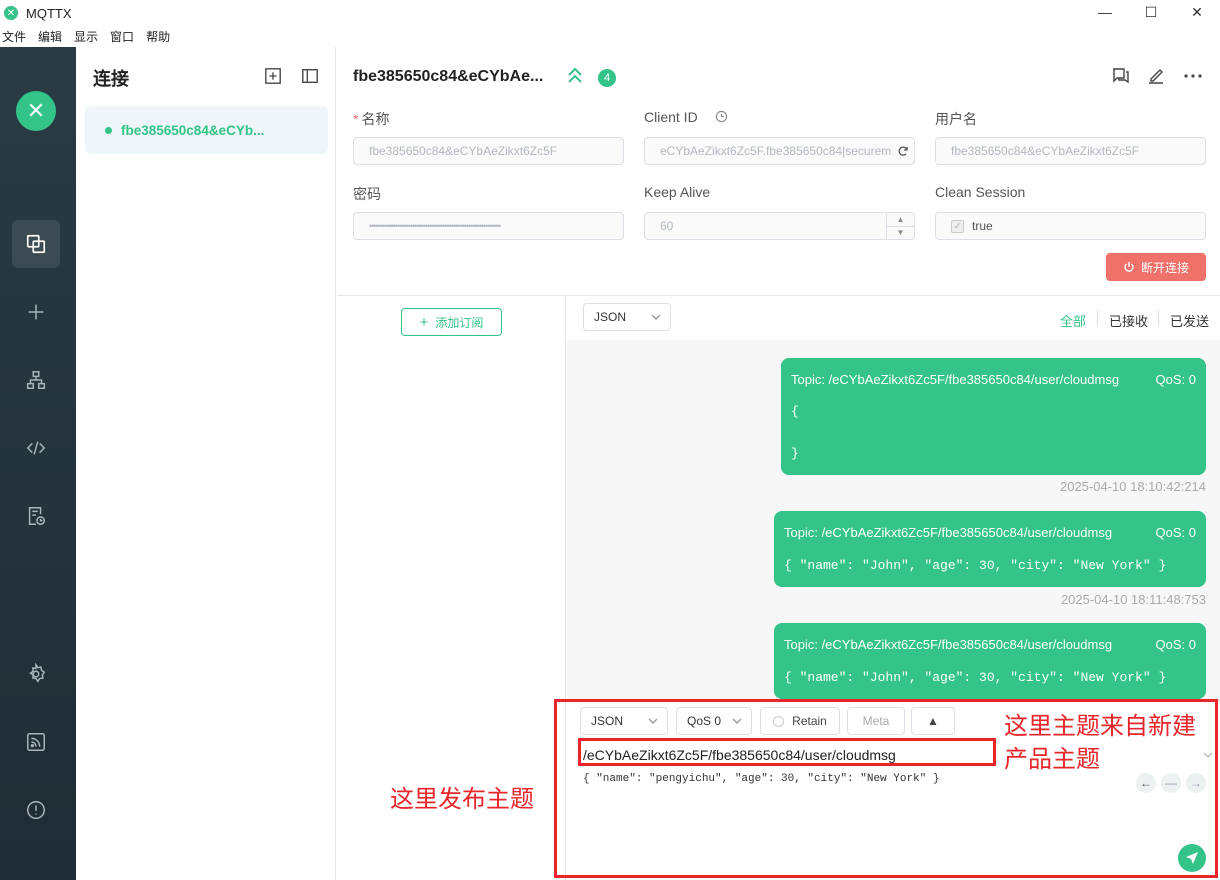  Describe the element at coordinates (36, 380) in the screenshot. I see `topology-icon` at that location.